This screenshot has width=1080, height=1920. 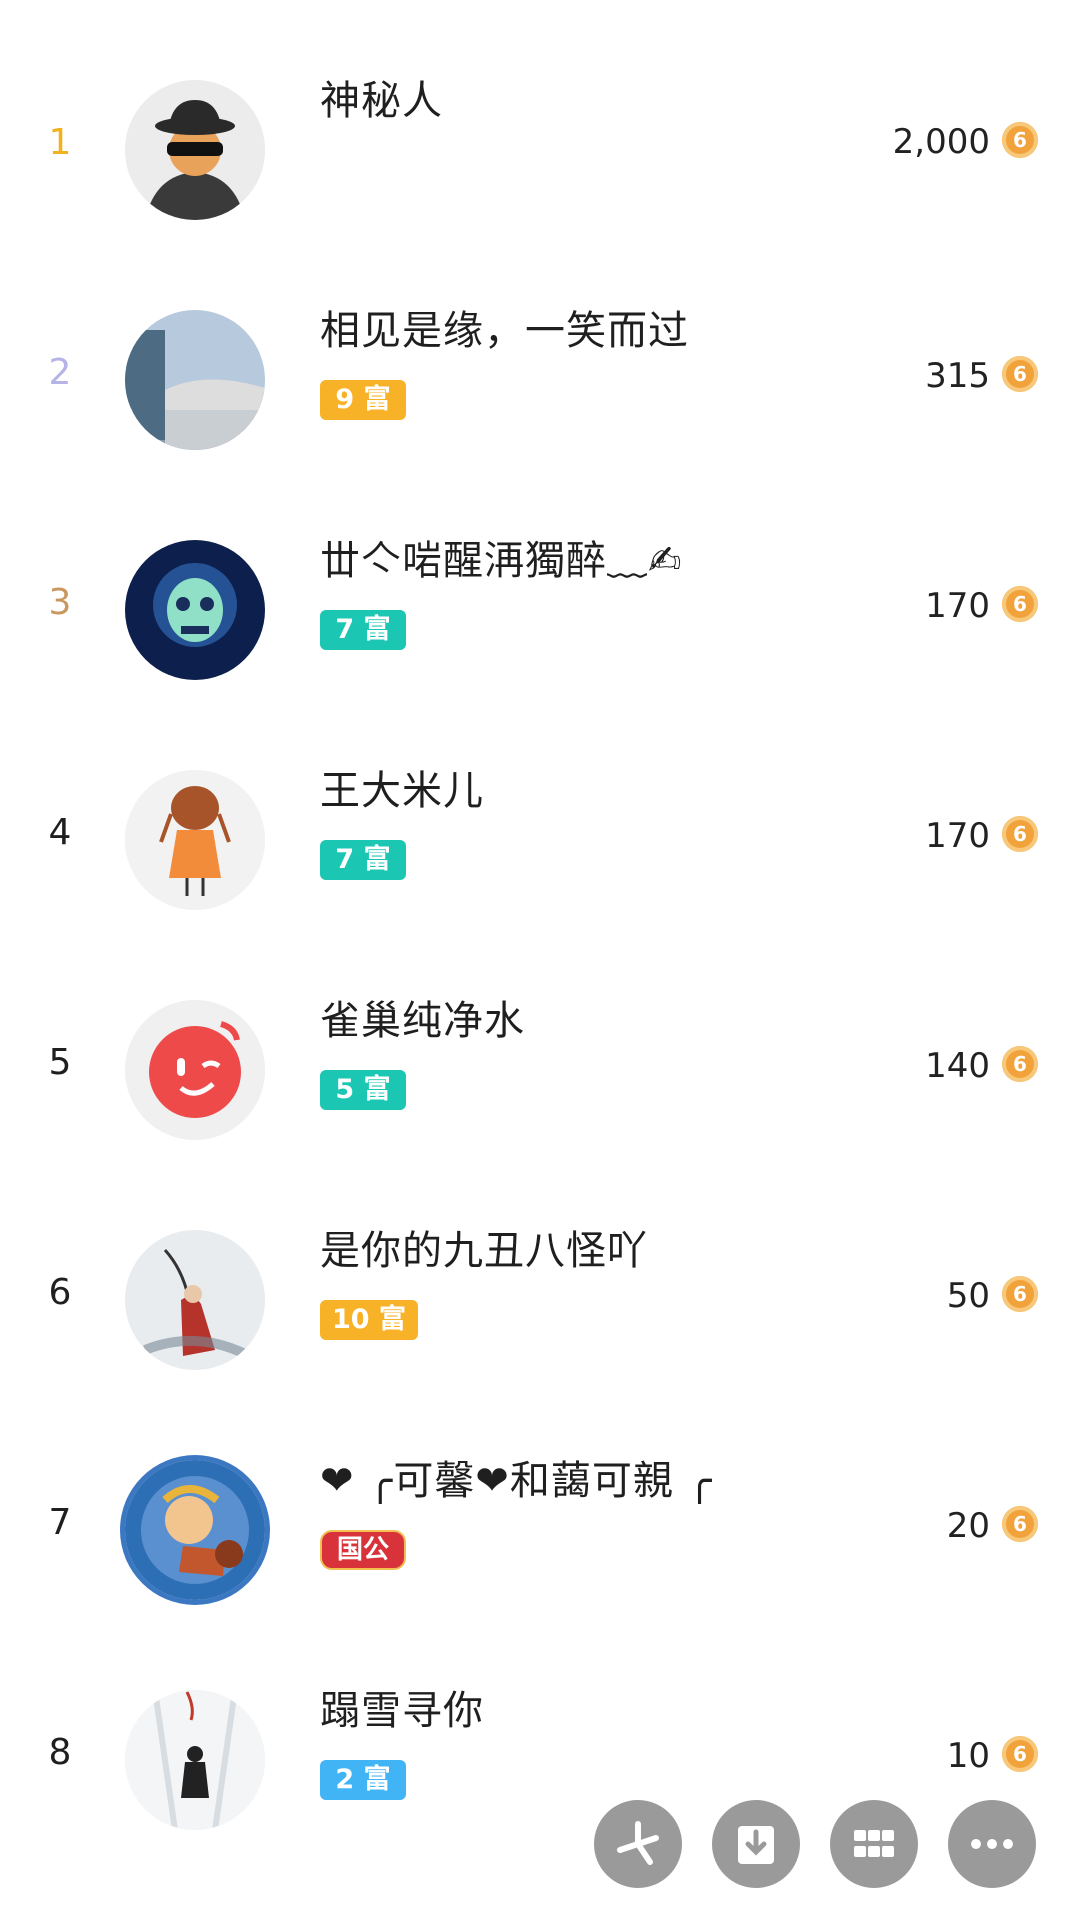 What do you see at coordinates (968, 1756) in the screenshot?
I see `score-value: 10` at bounding box center [968, 1756].